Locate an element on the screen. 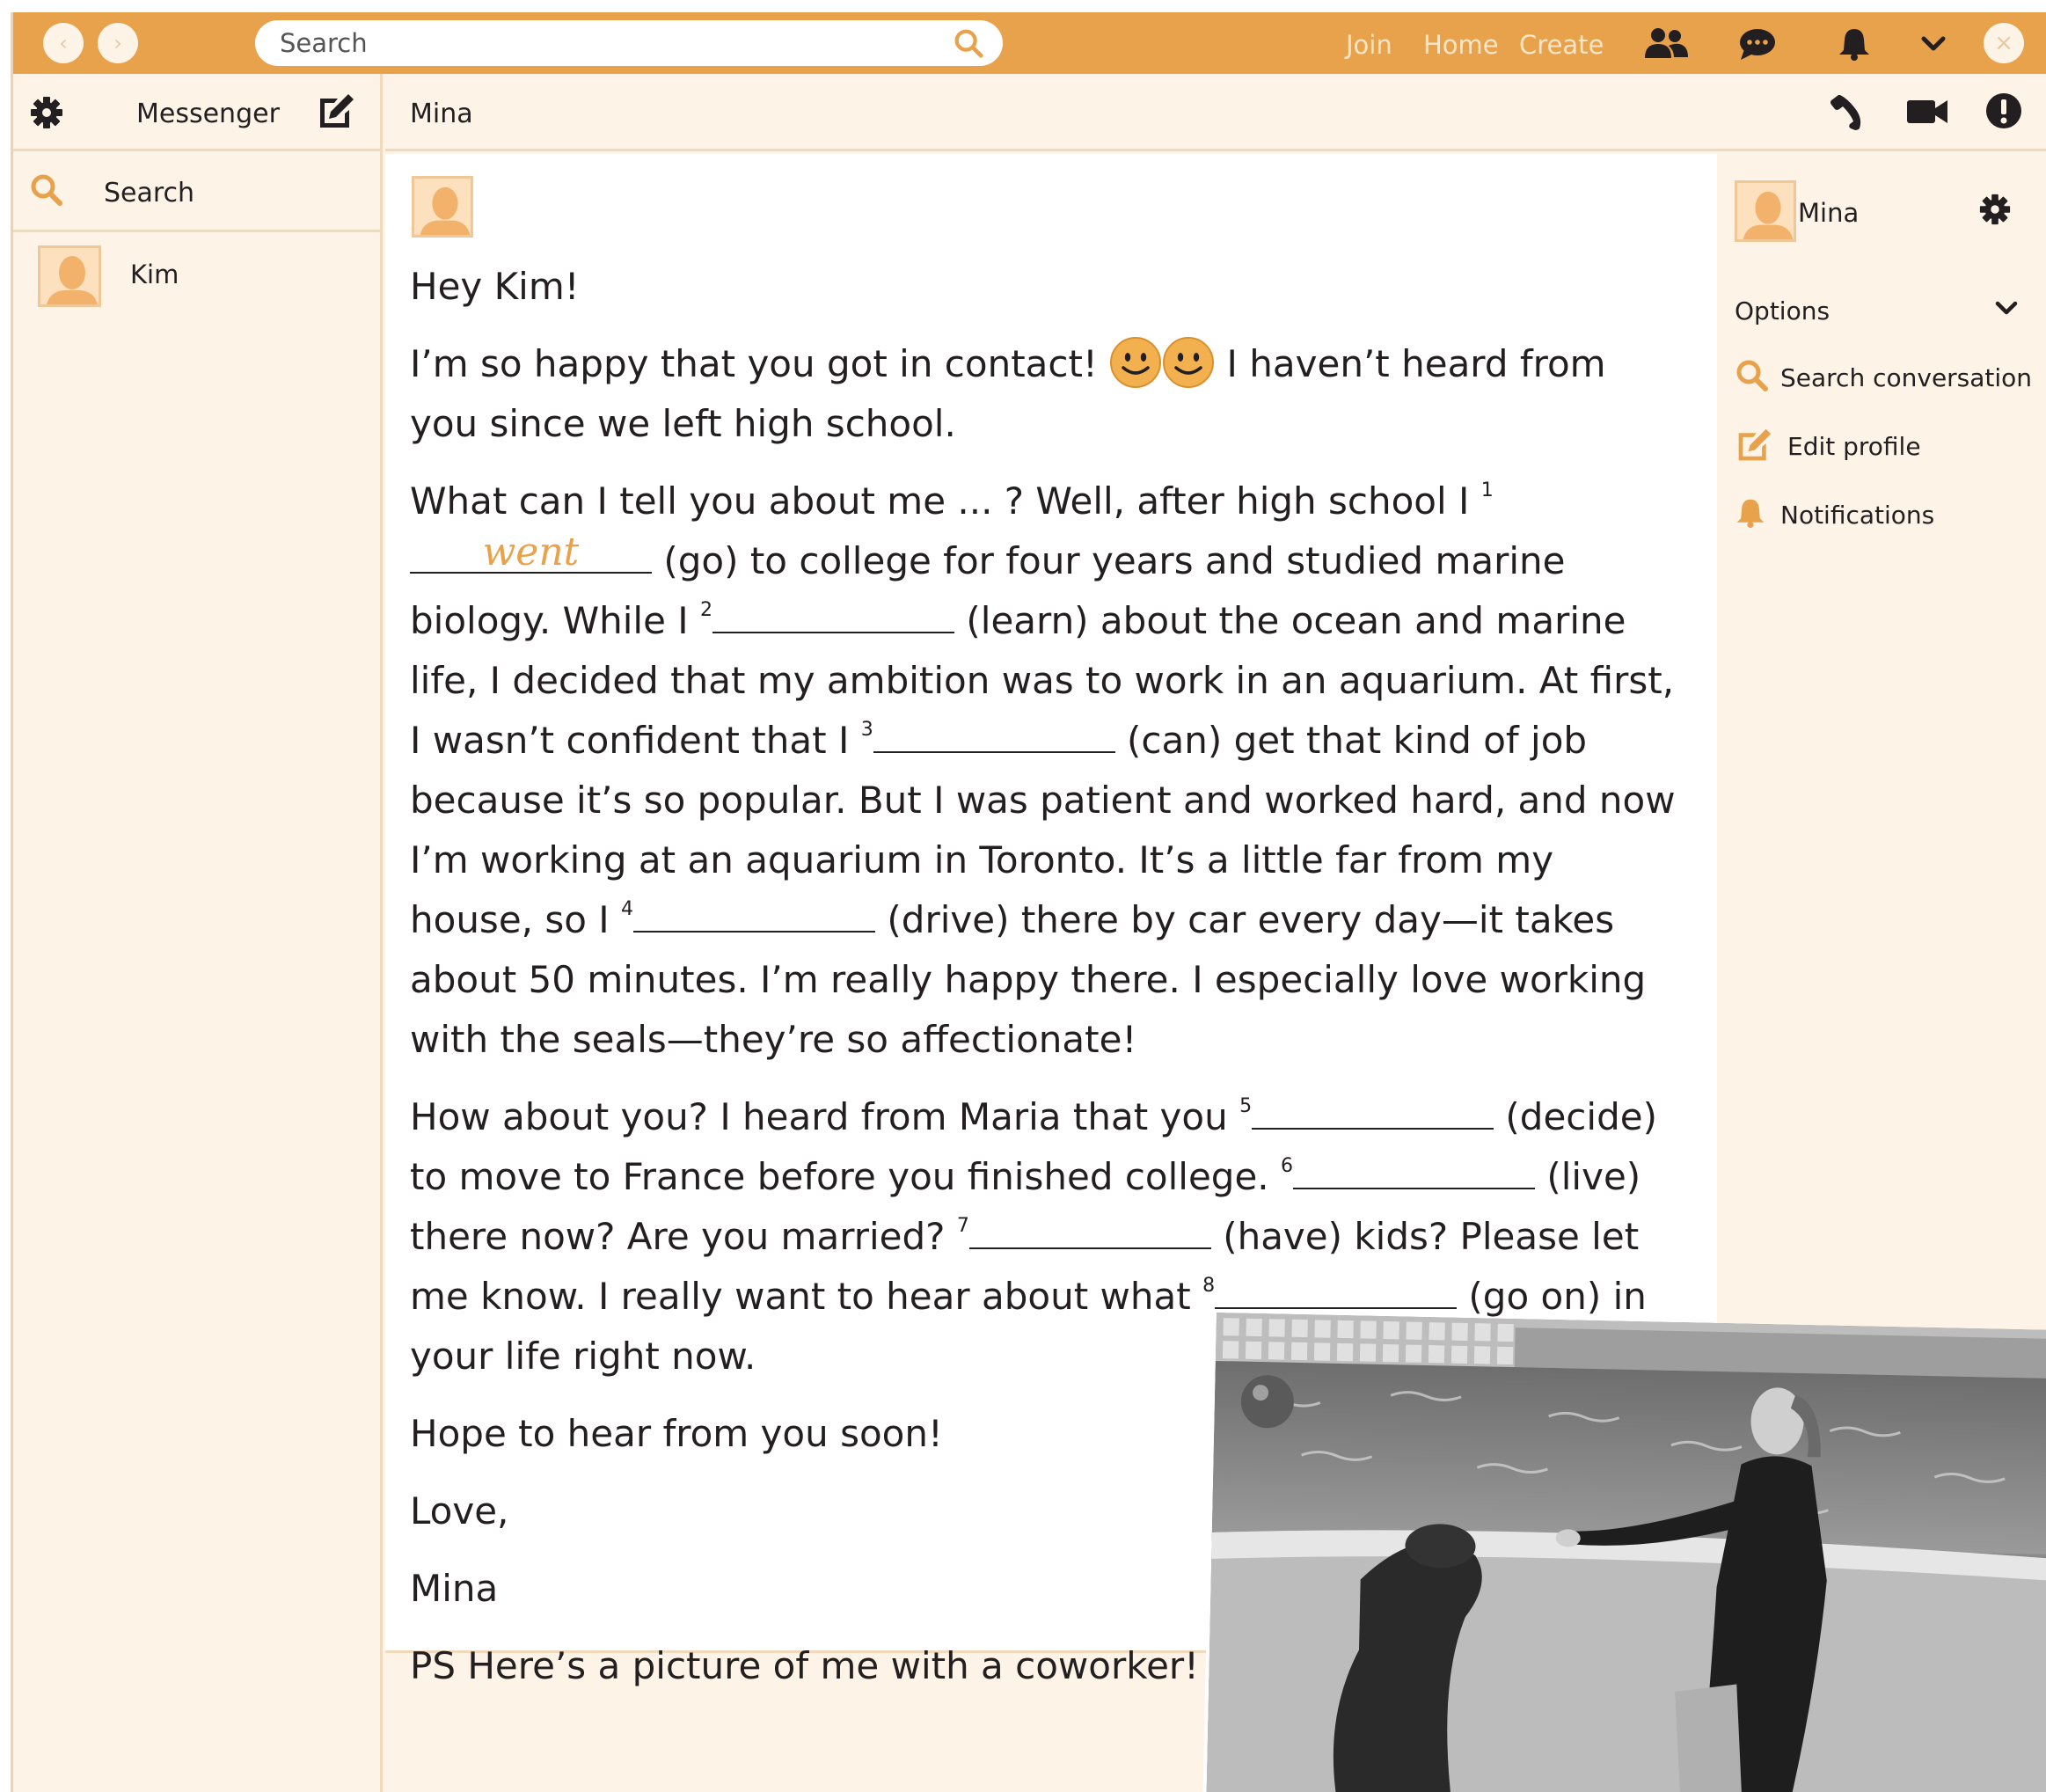 This screenshot has width=2046, height=1792. blank-1: went is located at coordinates (531, 552).